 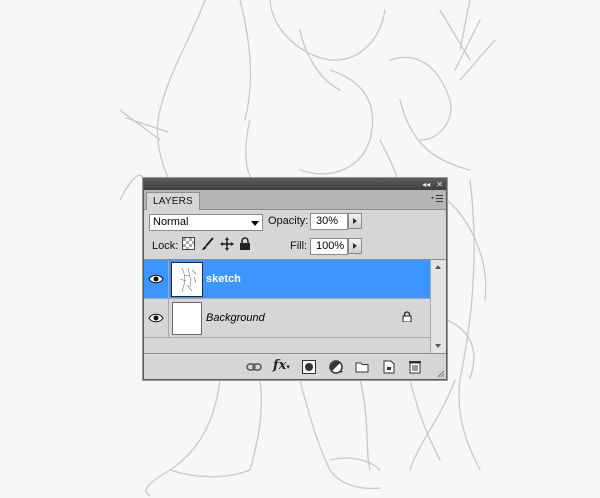 I want to click on close-icon: ✕, so click(x=439, y=184).